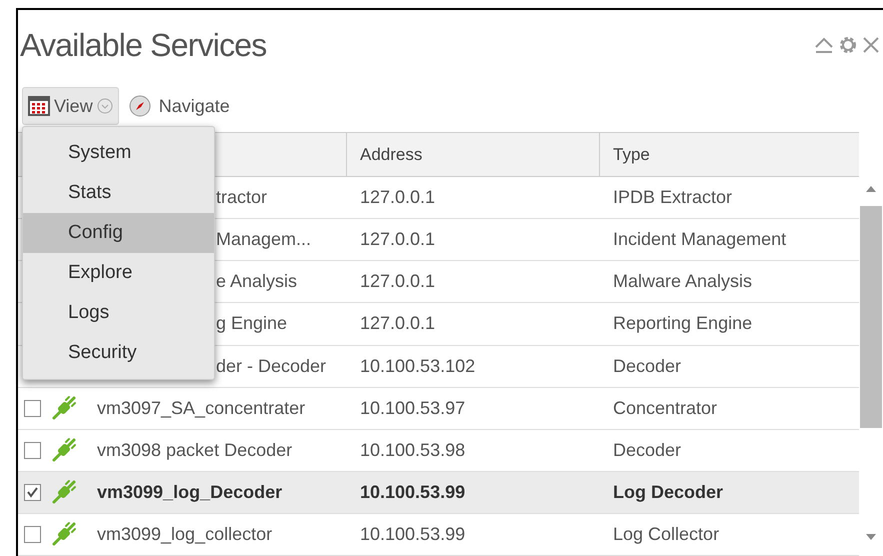 The image size is (883, 556). What do you see at coordinates (666, 534) in the screenshot?
I see `type-cell: Log Collector` at bounding box center [666, 534].